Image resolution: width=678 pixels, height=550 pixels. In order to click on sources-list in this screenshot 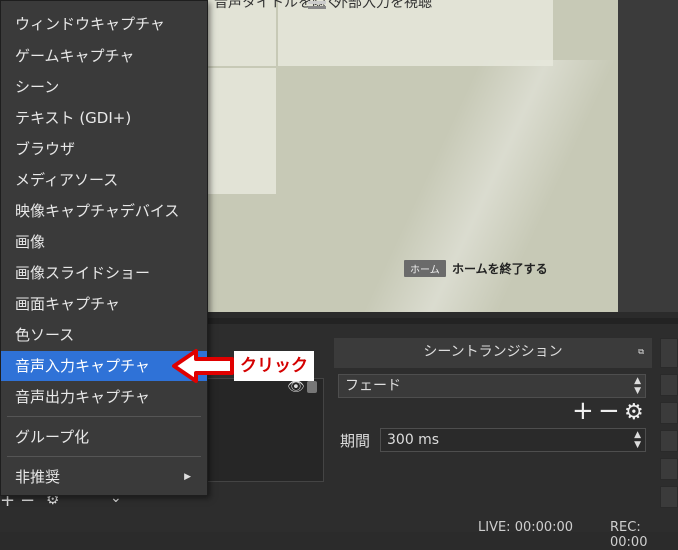, I will do `click(265, 430)`.